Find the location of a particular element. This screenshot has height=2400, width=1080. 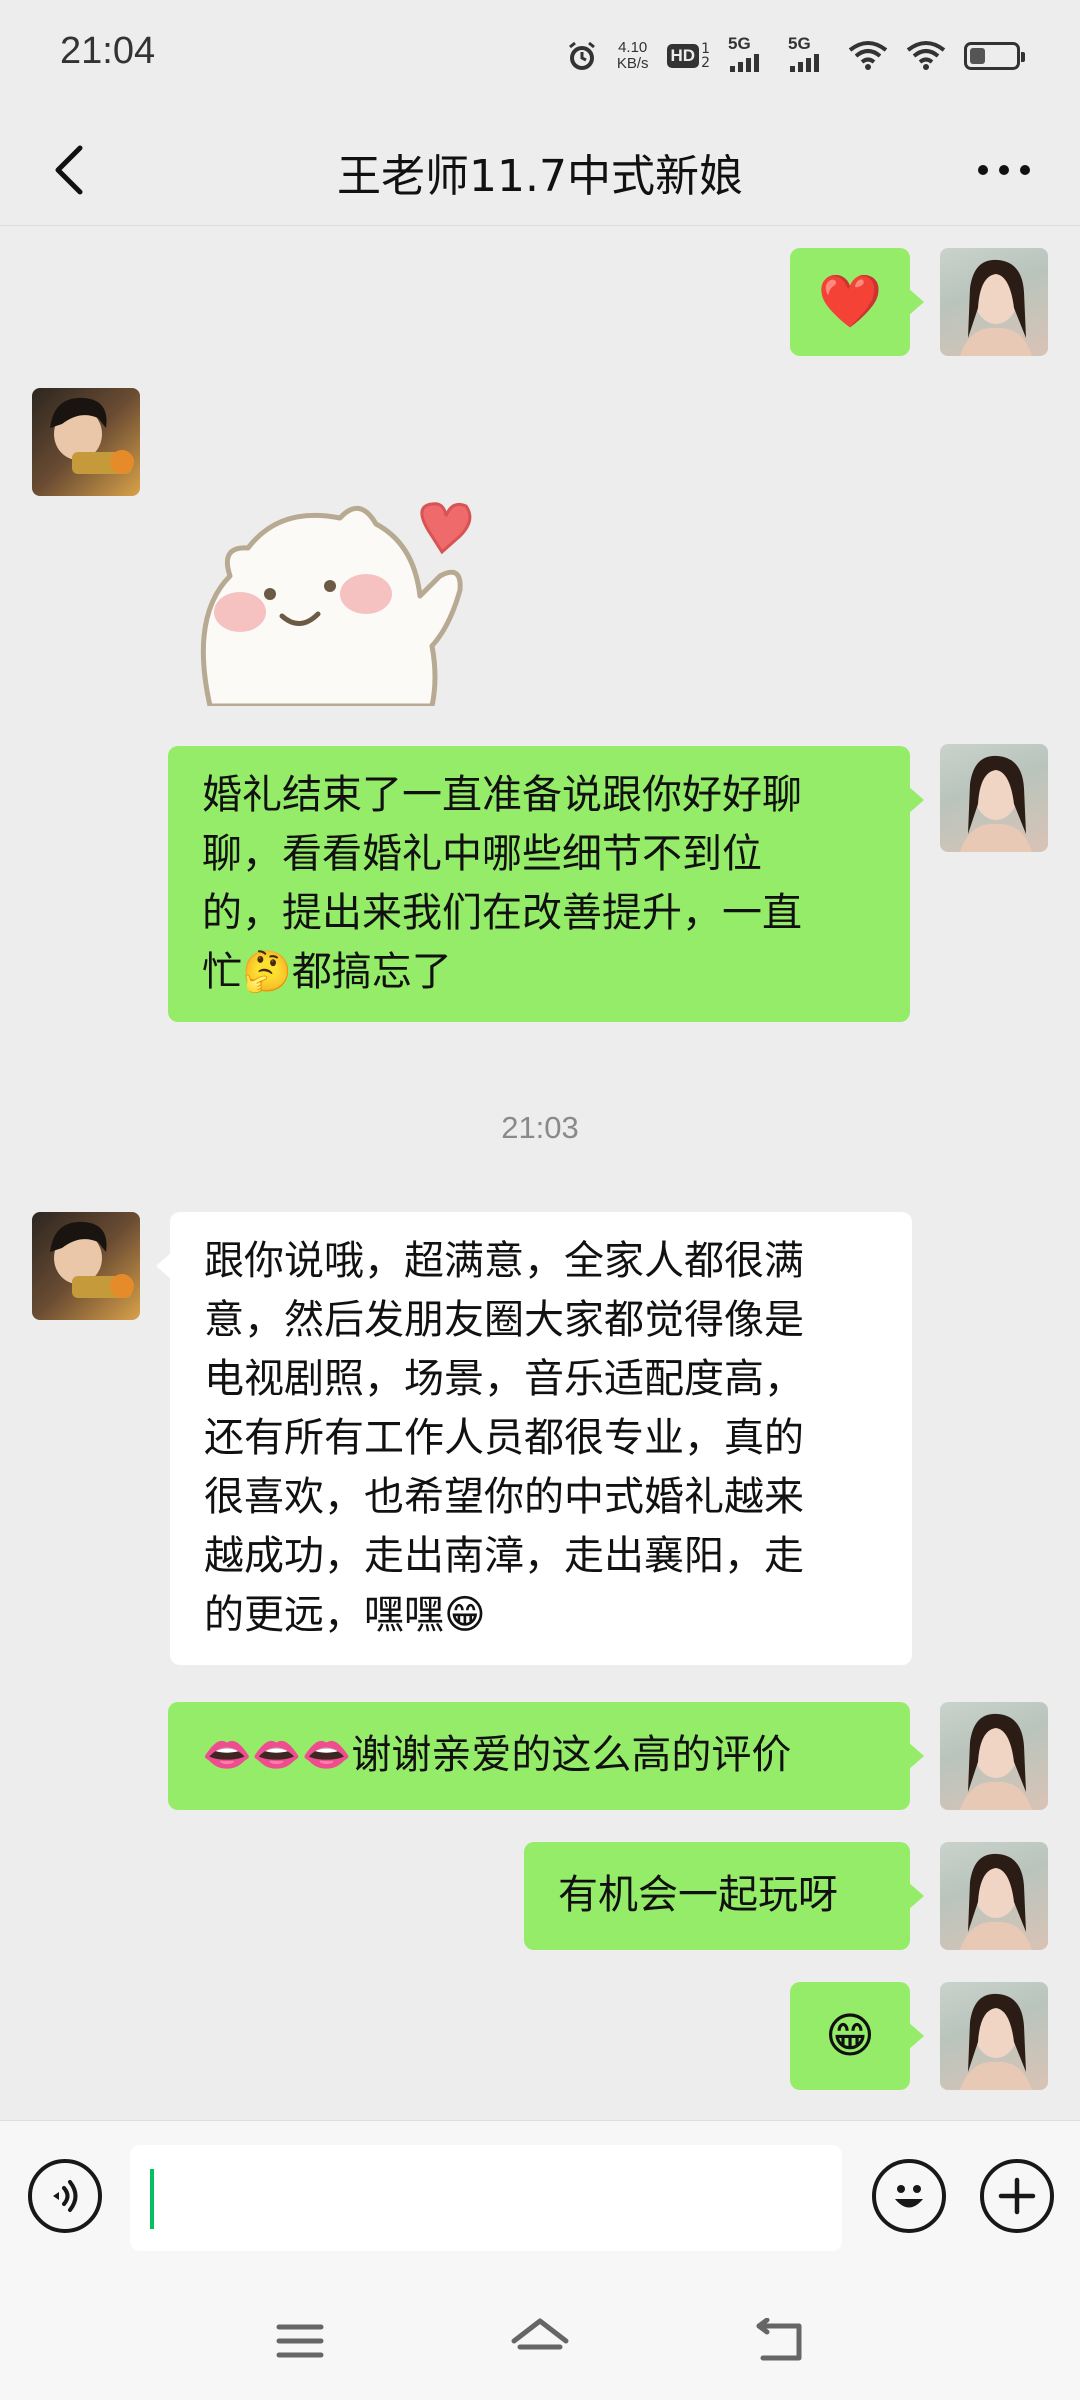

smiley-icon is located at coordinates (909, 2196).